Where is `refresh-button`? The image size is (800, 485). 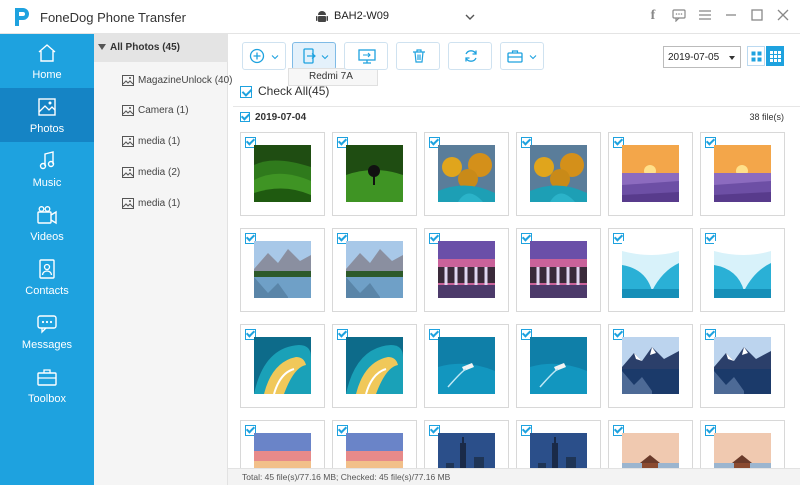 refresh-button is located at coordinates (470, 56).